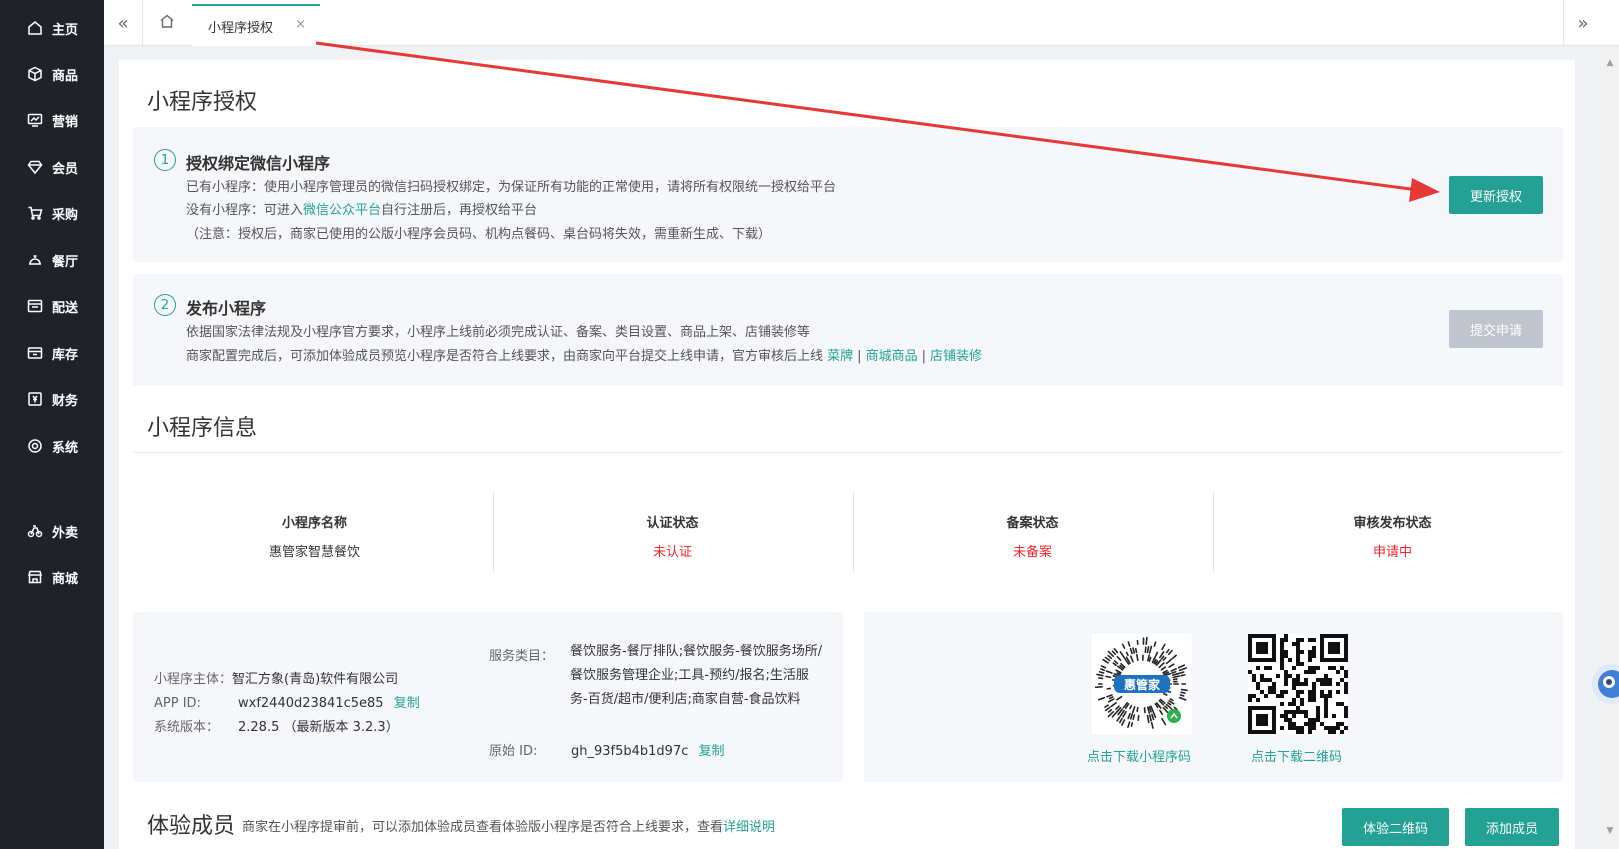 The height and width of the screenshot is (849, 1619). What do you see at coordinates (35, 167) in the screenshot?
I see `diamond-icon` at bounding box center [35, 167].